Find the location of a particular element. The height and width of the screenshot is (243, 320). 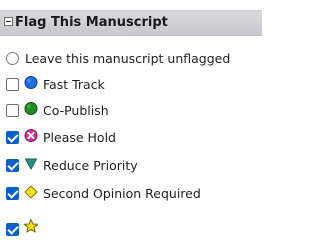

unflagged-radio is located at coordinates (12, 58).